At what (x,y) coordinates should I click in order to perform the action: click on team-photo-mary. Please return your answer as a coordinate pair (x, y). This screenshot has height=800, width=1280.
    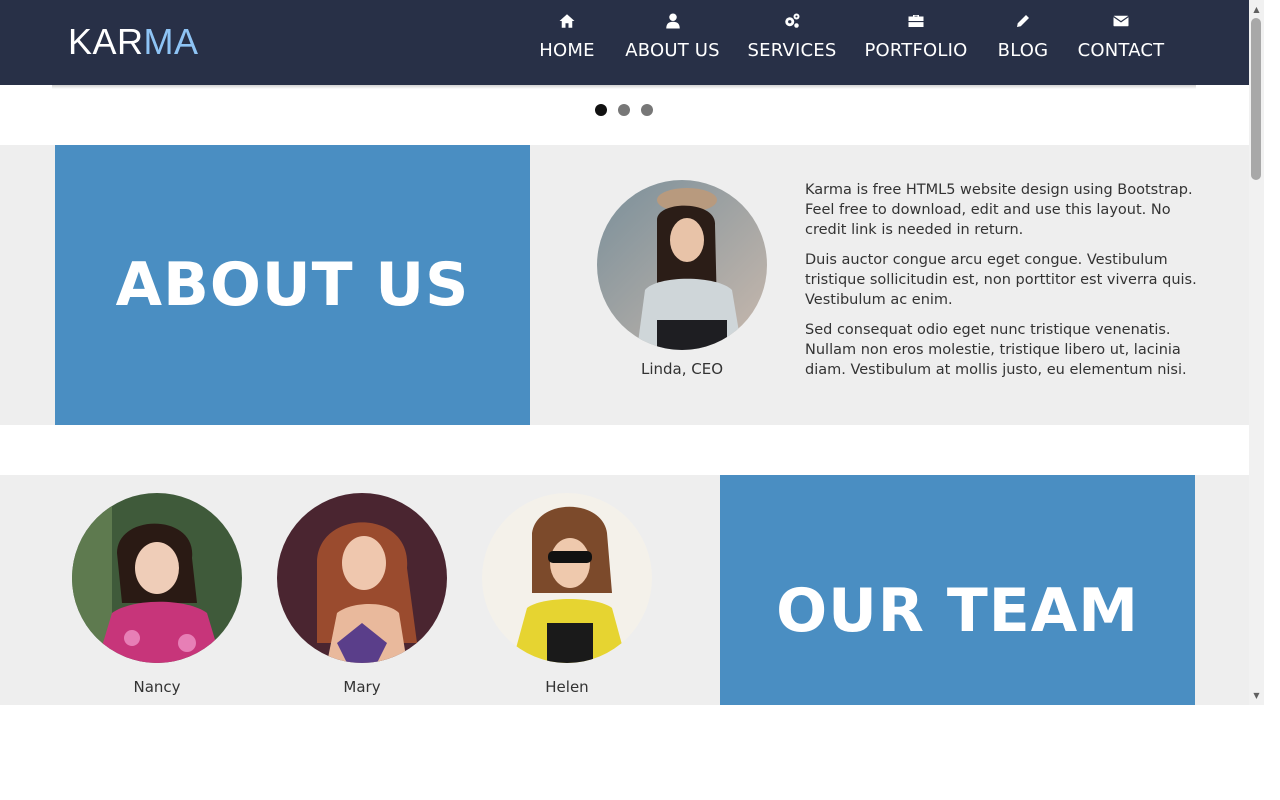
    Looking at the image, I should click on (362, 578).